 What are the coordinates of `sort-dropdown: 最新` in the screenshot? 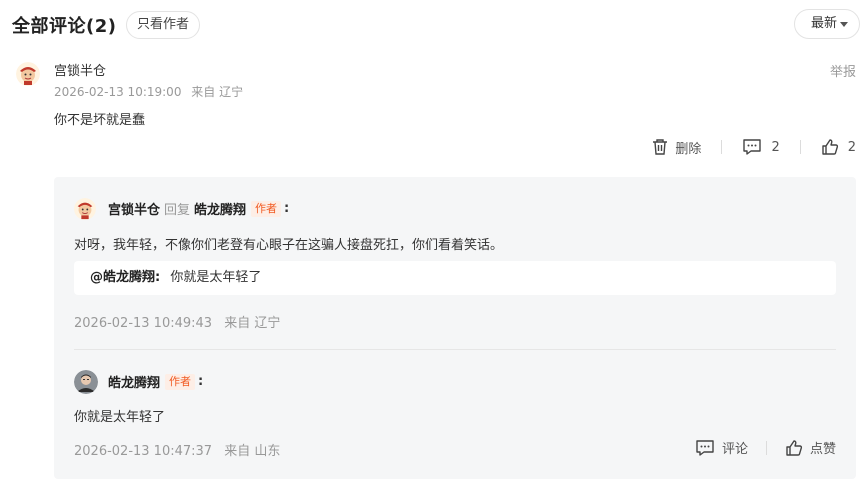 It's located at (827, 24).